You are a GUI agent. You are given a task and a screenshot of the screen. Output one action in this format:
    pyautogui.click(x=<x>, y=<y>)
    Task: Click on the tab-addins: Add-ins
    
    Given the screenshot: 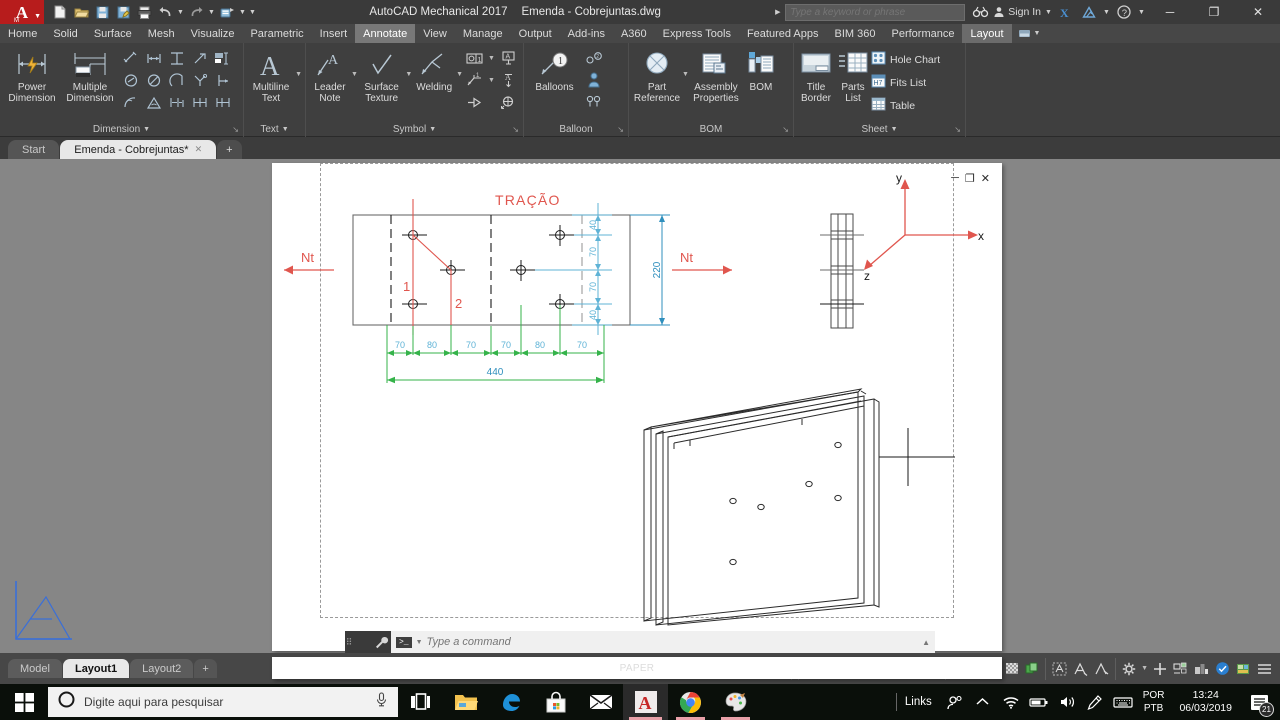 What is the action you would take?
    pyautogui.click(x=586, y=33)
    